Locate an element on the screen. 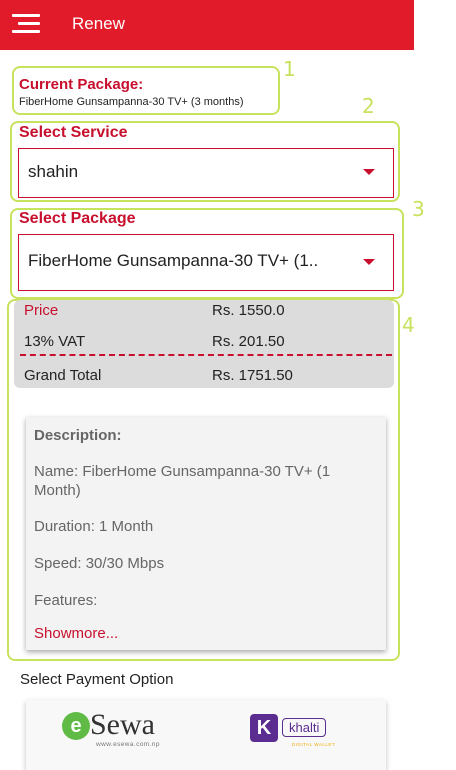 The width and height of the screenshot is (456, 770). divider is located at coordinates (206, 355).